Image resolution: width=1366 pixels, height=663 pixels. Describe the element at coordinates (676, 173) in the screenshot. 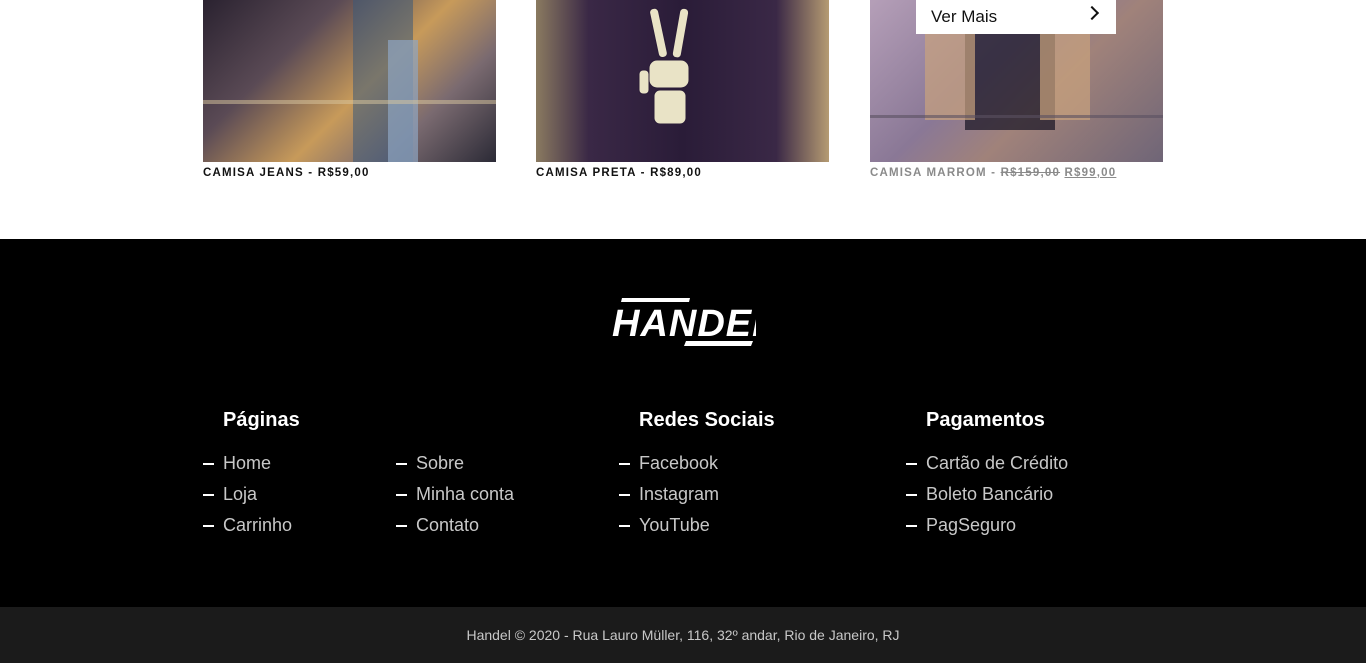

I see `product-price: R$89,00` at that location.